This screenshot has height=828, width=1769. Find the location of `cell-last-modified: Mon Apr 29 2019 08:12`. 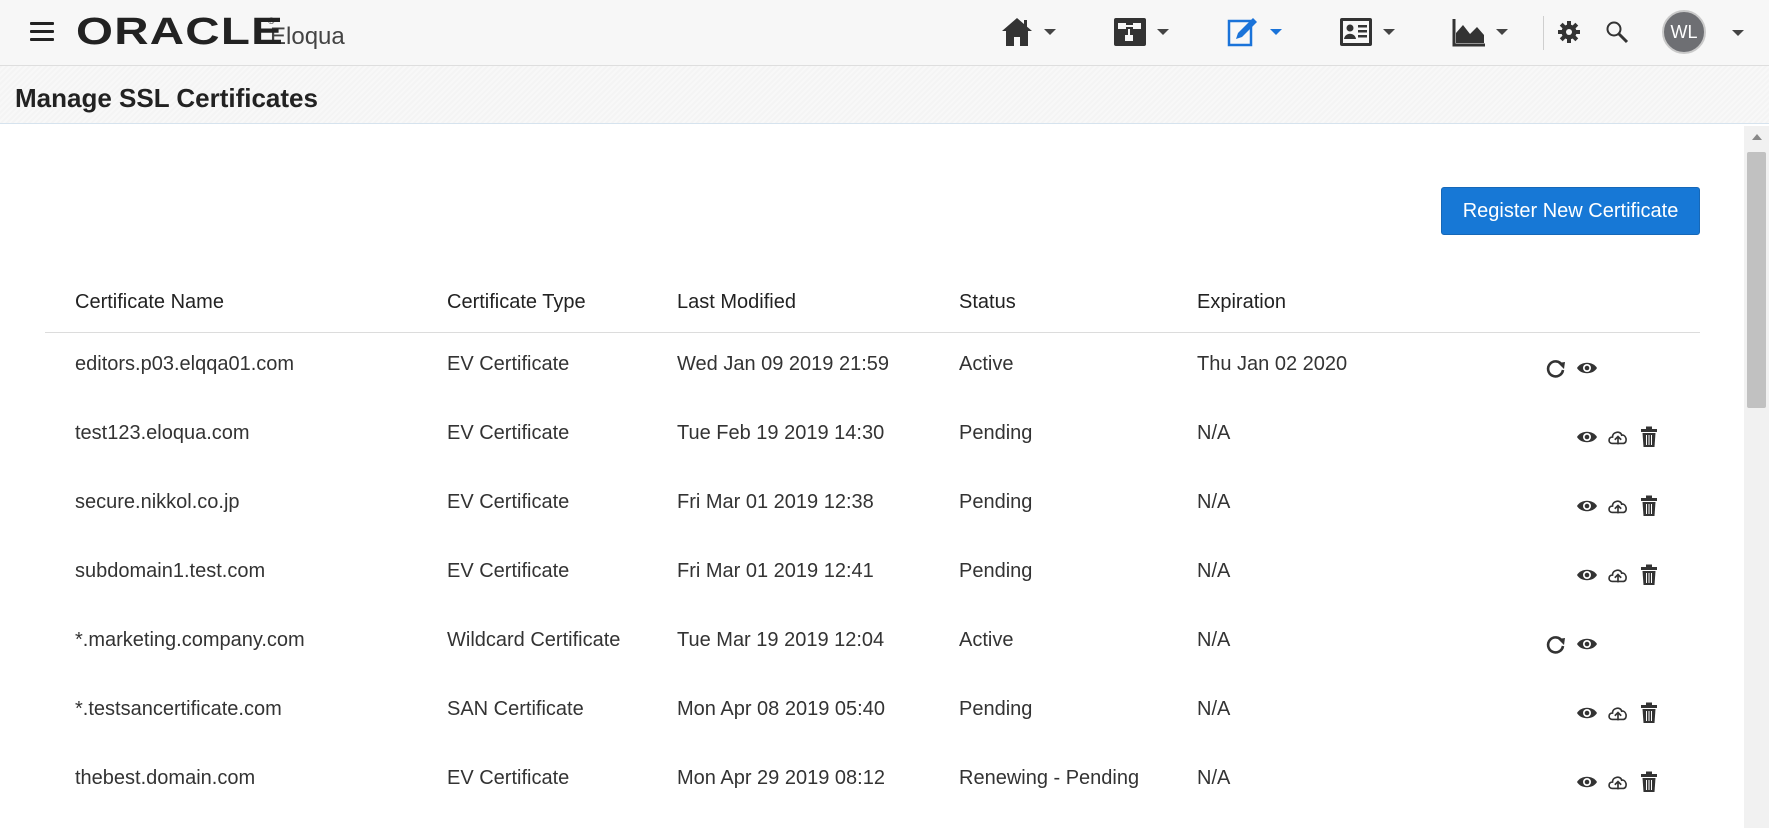

cell-last-modified: Mon Apr 29 2019 08:12 is located at coordinates (781, 778).